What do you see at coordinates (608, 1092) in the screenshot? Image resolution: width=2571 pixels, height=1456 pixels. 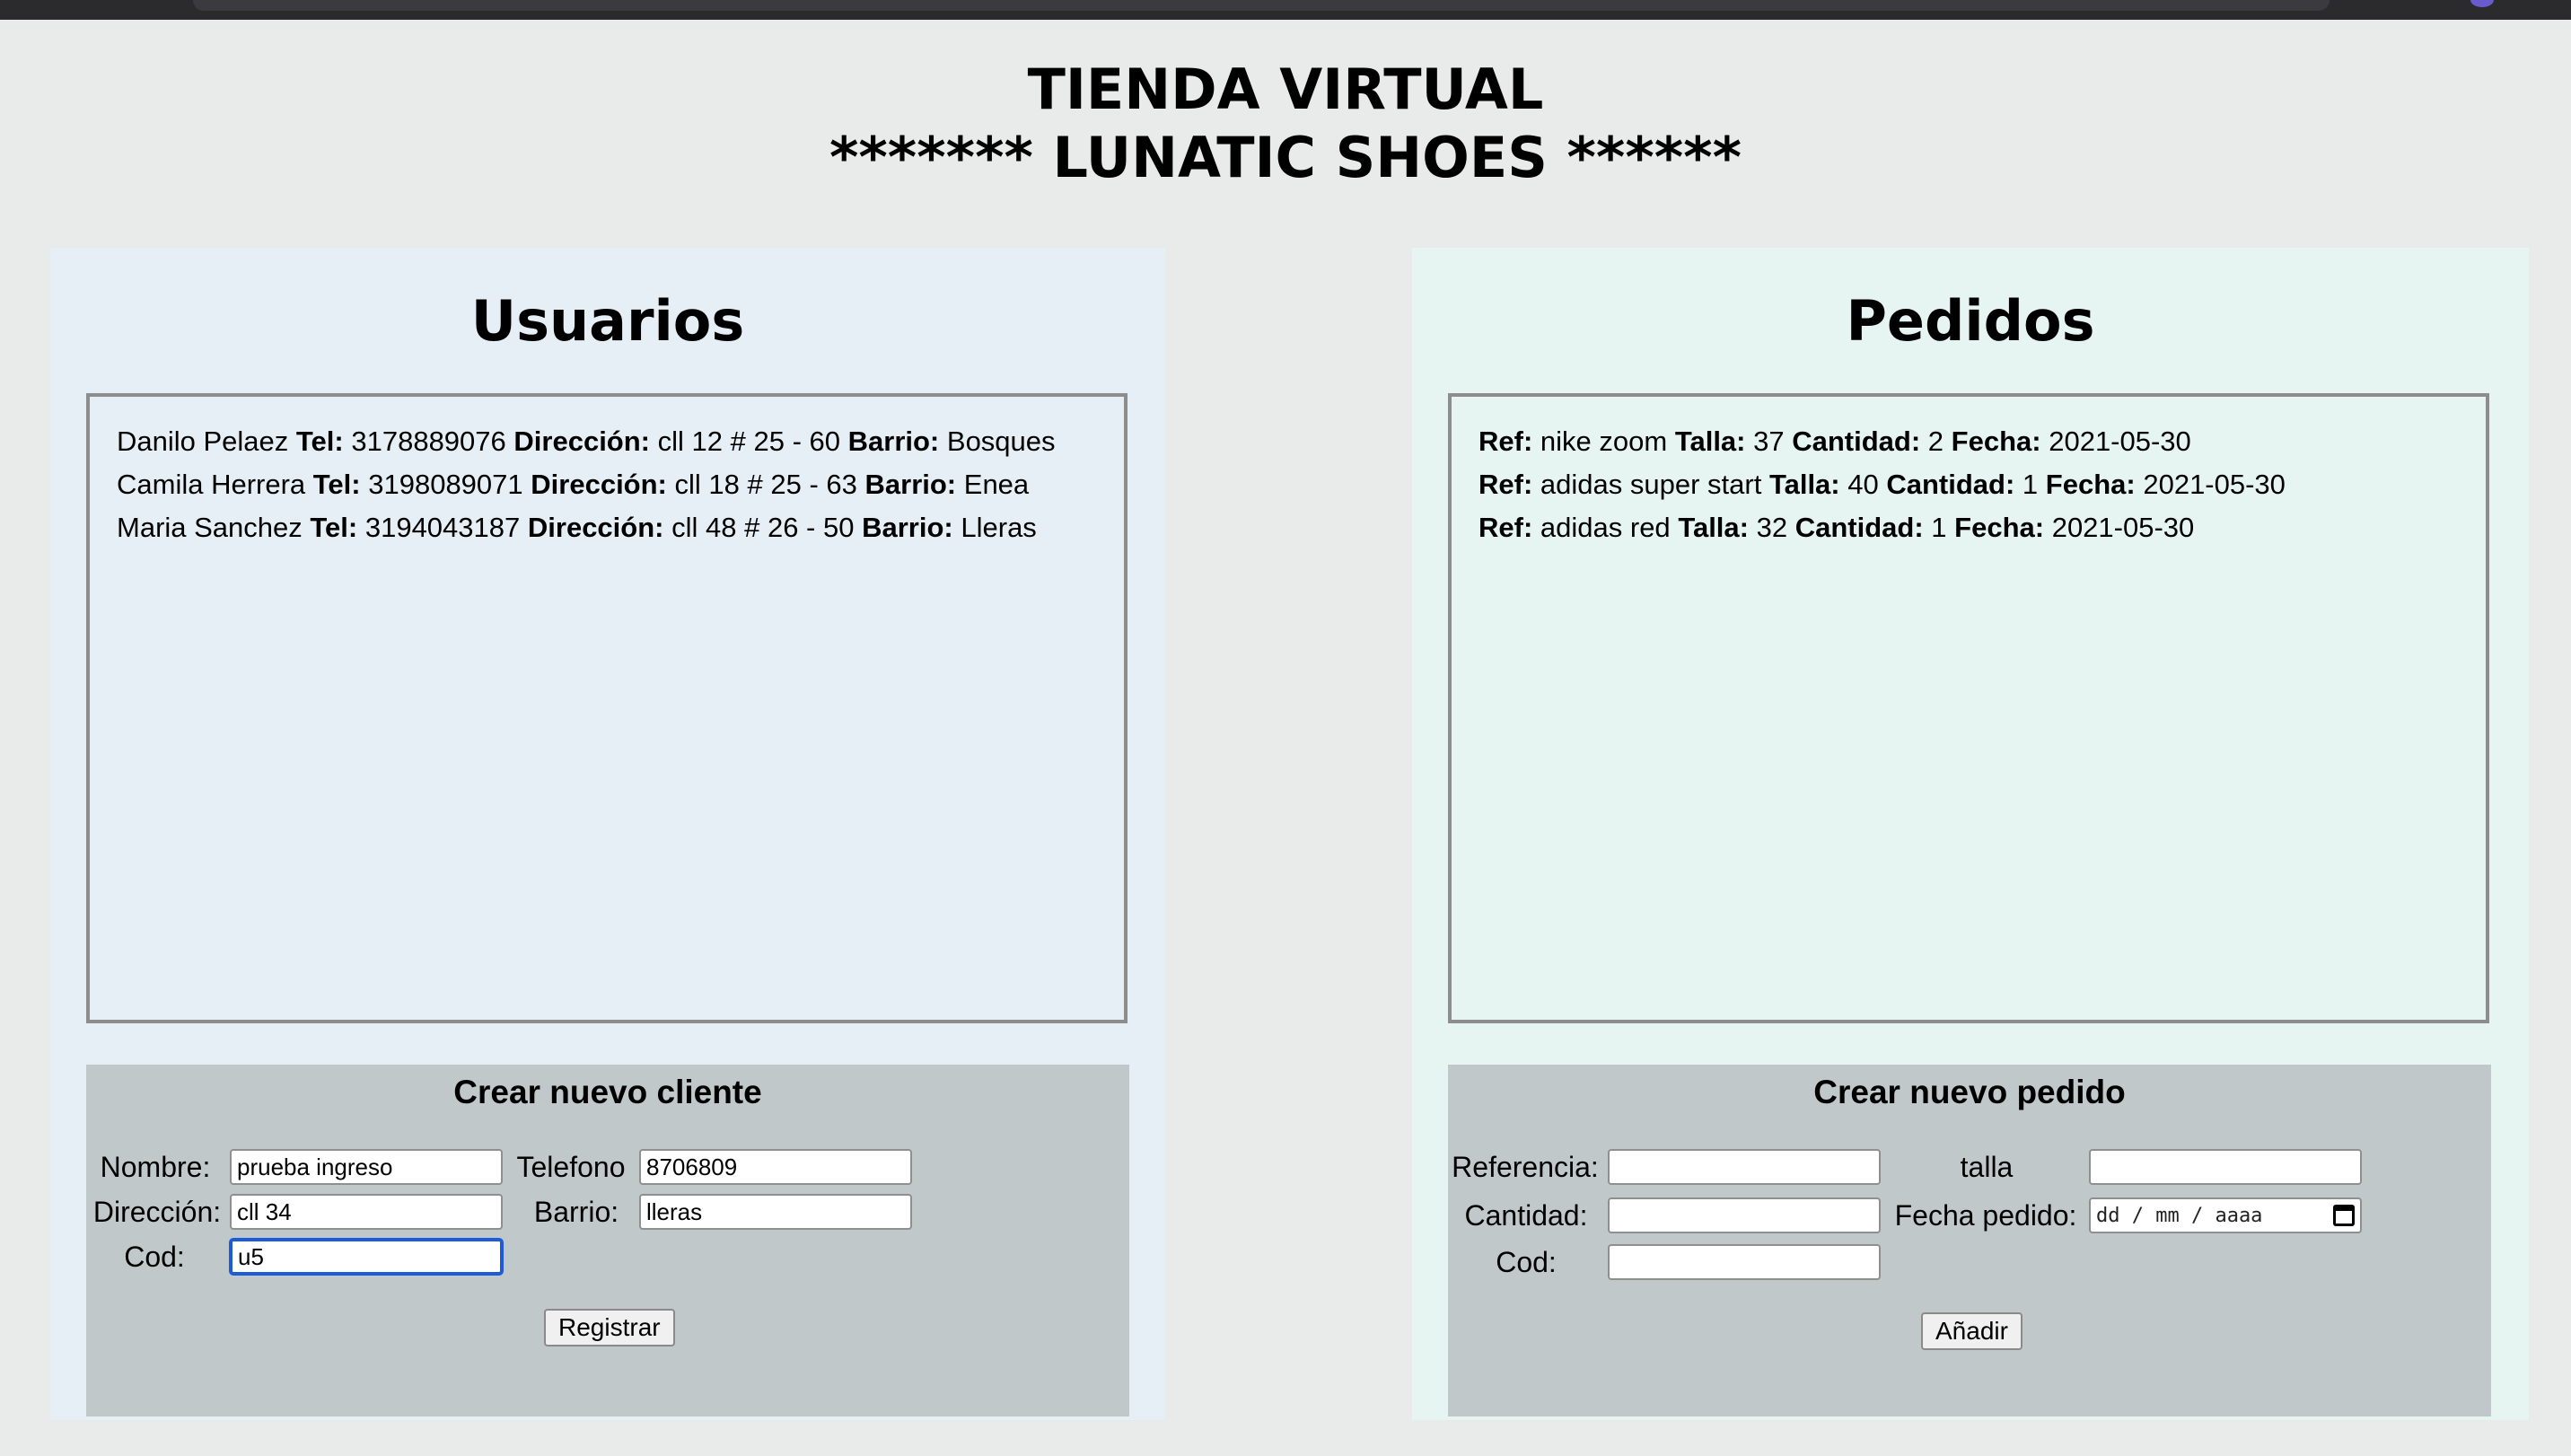 I see `new-client-form-title: Crear nuevo cliente` at bounding box center [608, 1092].